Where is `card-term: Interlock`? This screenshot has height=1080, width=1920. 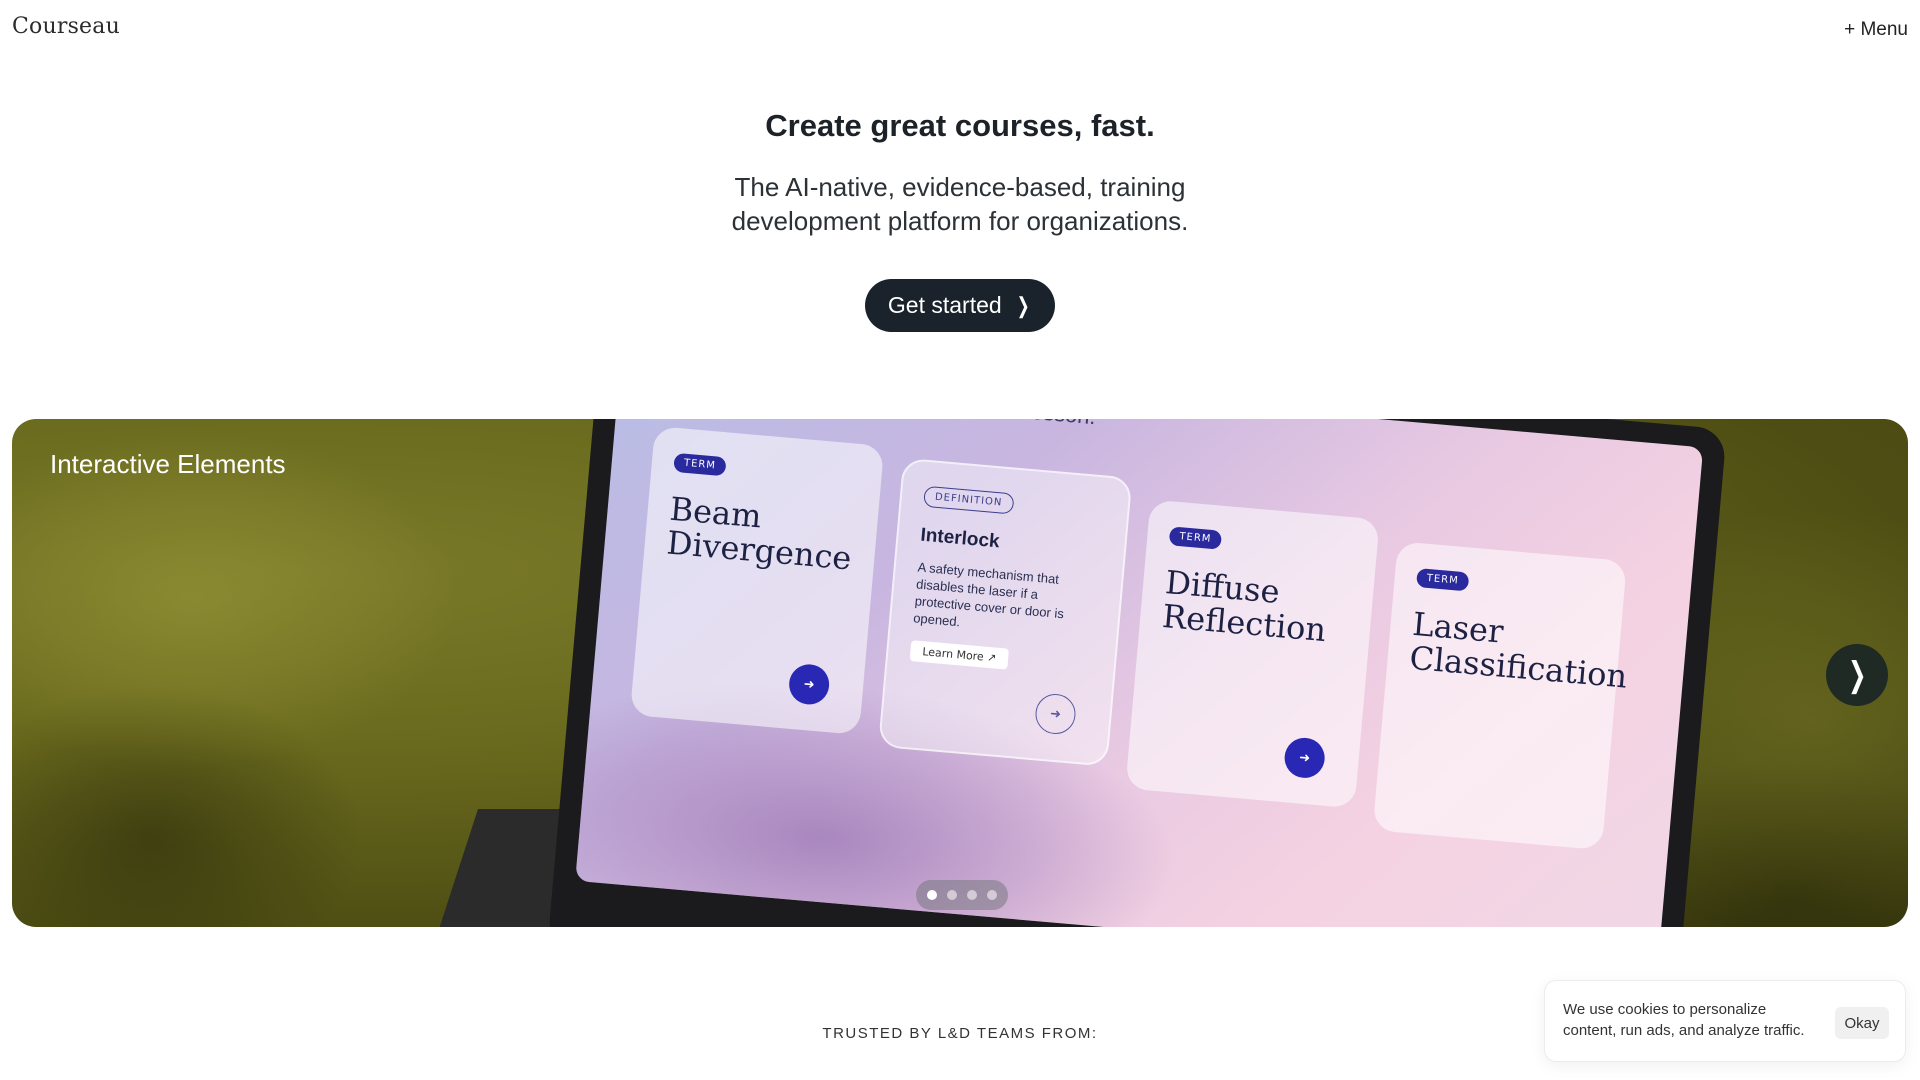
card-term: Interlock is located at coordinates (960, 538).